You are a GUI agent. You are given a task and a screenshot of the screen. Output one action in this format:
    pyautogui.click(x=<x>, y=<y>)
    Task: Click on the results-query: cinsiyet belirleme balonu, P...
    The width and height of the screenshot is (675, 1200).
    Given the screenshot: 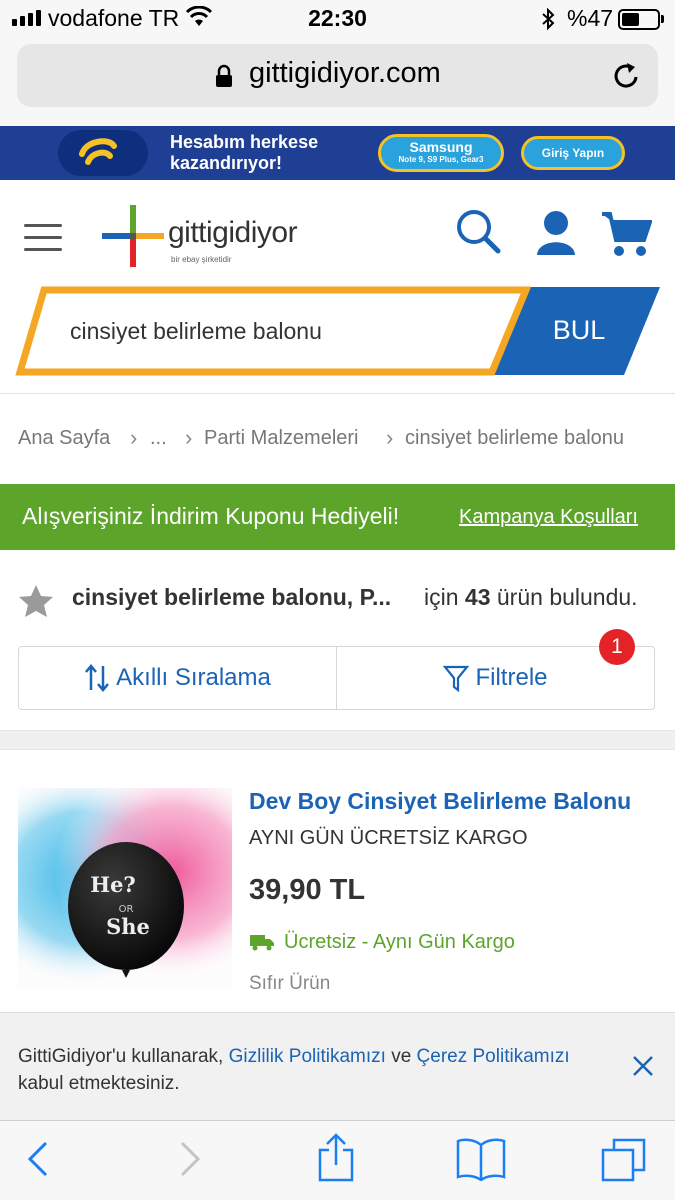 What is the action you would take?
    pyautogui.click(x=232, y=597)
    